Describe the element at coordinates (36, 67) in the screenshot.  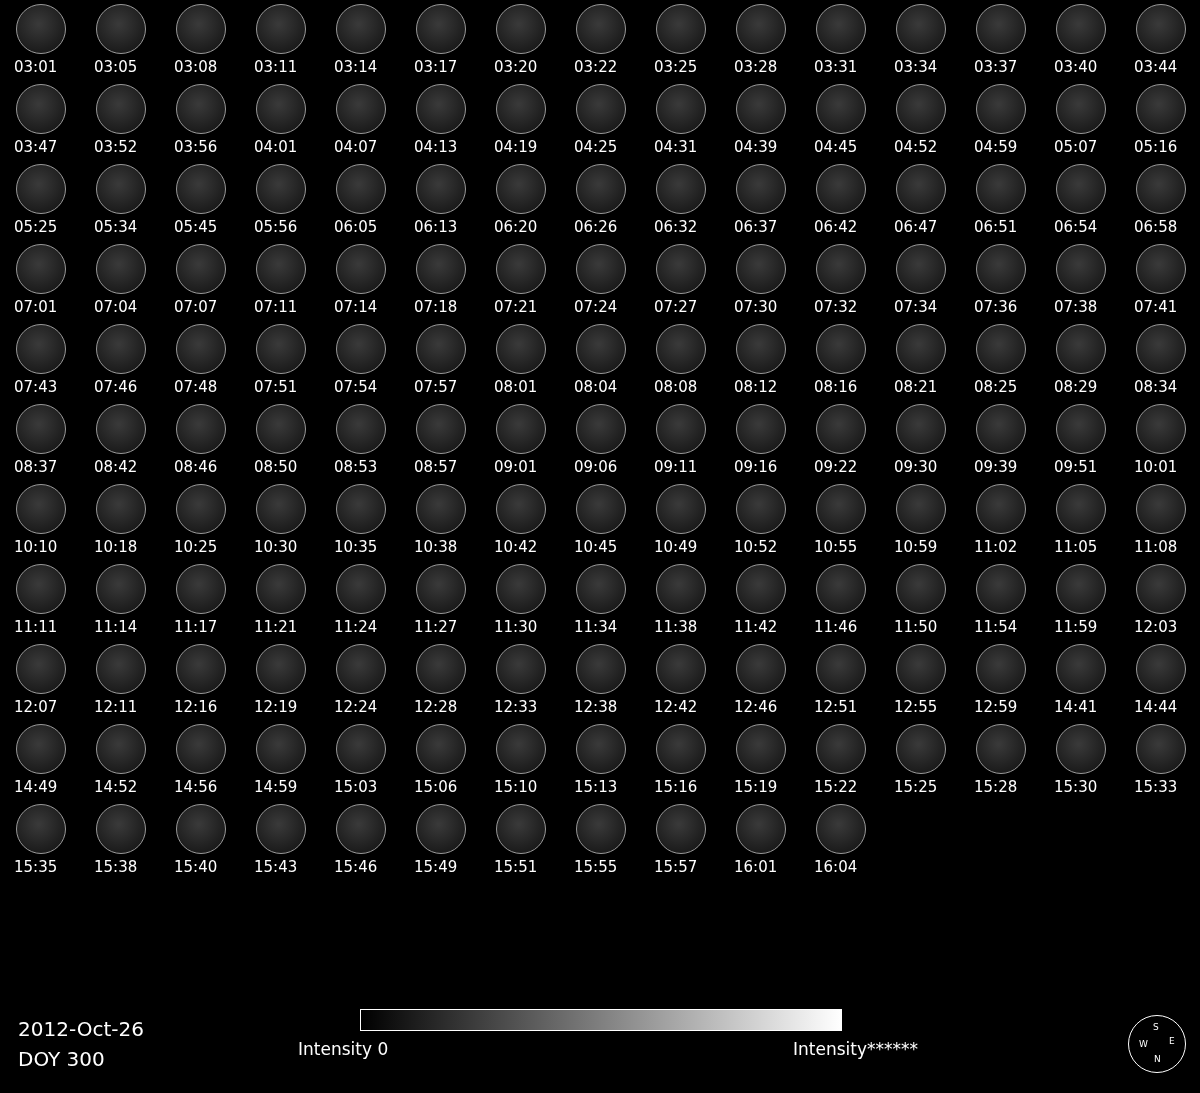
I see `time-label: 03:01` at that location.